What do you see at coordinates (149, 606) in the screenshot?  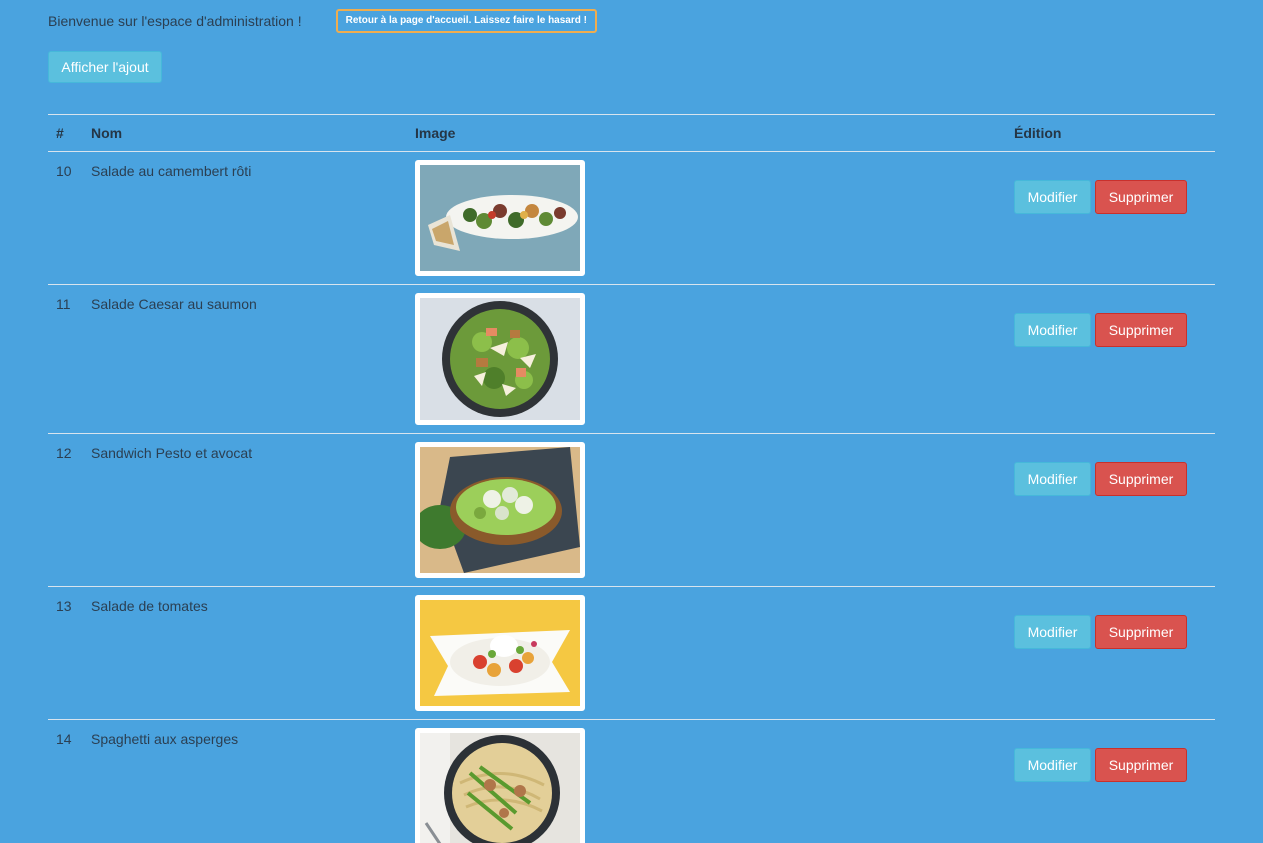 I see `row-name: Salade de tomates` at bounding box center [149, 606].